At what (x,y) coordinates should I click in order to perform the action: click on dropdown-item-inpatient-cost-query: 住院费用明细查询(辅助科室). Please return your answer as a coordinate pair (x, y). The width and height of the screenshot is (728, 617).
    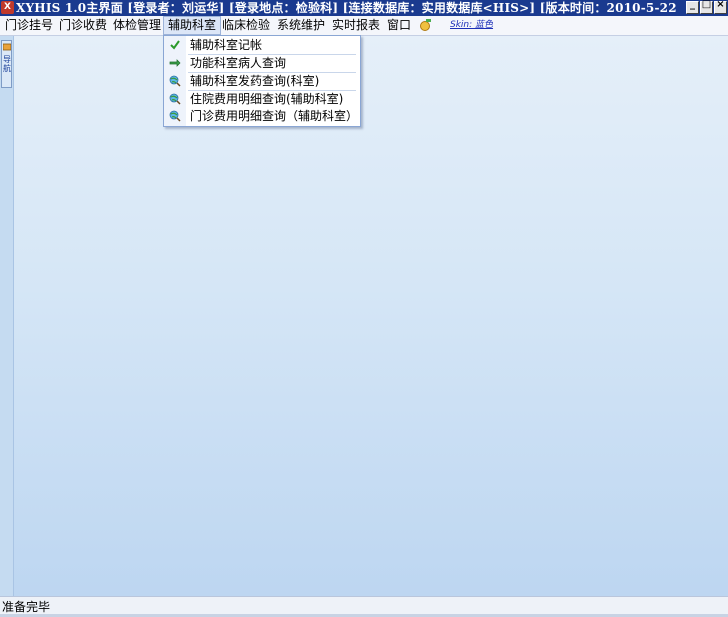
    Looking at the image, I should click on (262, 99).